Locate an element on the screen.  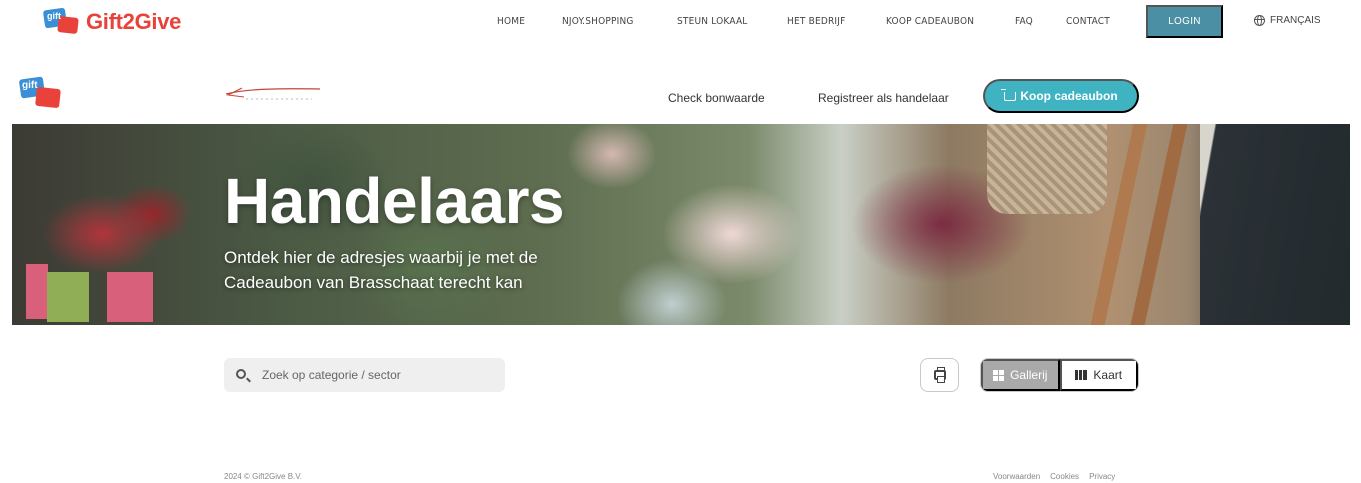
map-view-button: Kaart is located at coordinates (1098, 375).